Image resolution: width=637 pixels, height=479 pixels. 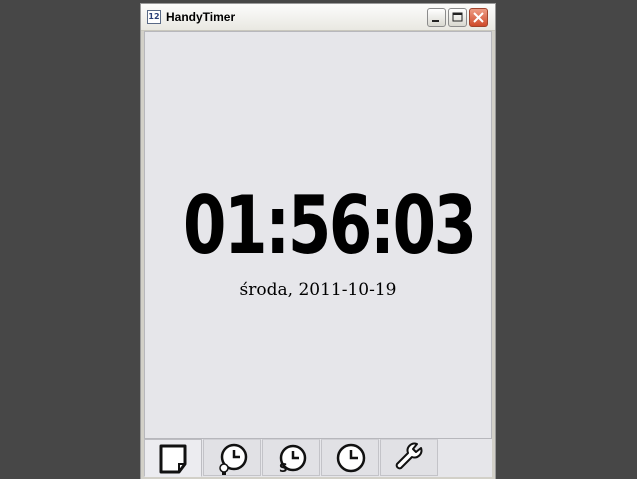 I want to click on wrench-icon, so click(x=409, y=456).